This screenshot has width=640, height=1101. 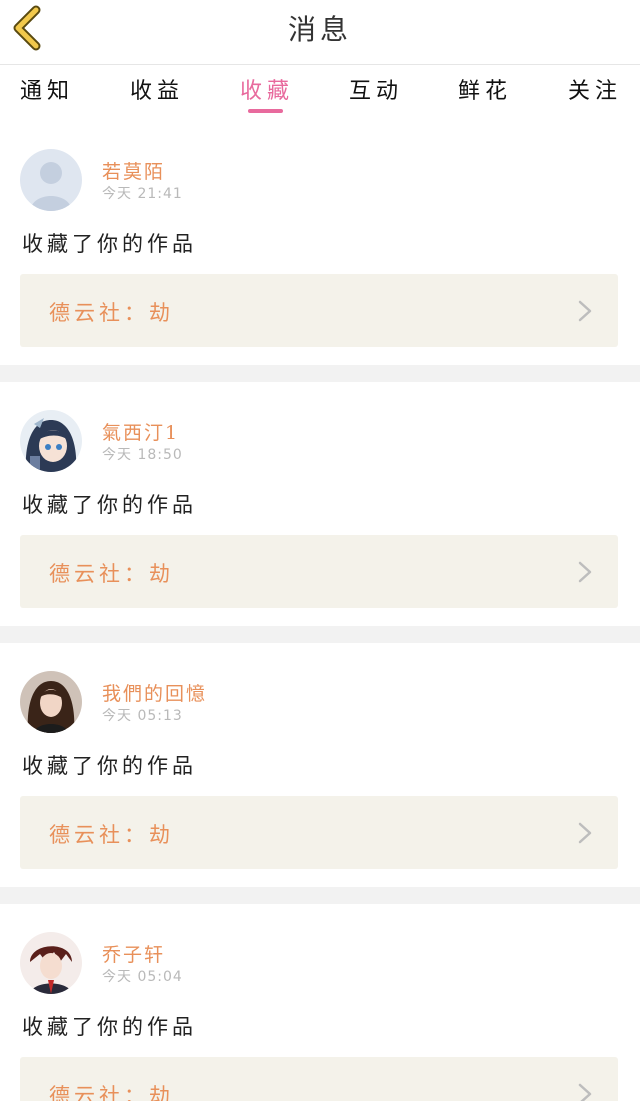 I want to click on timestamp: 今天 21:41, so click(x=142, y=194).